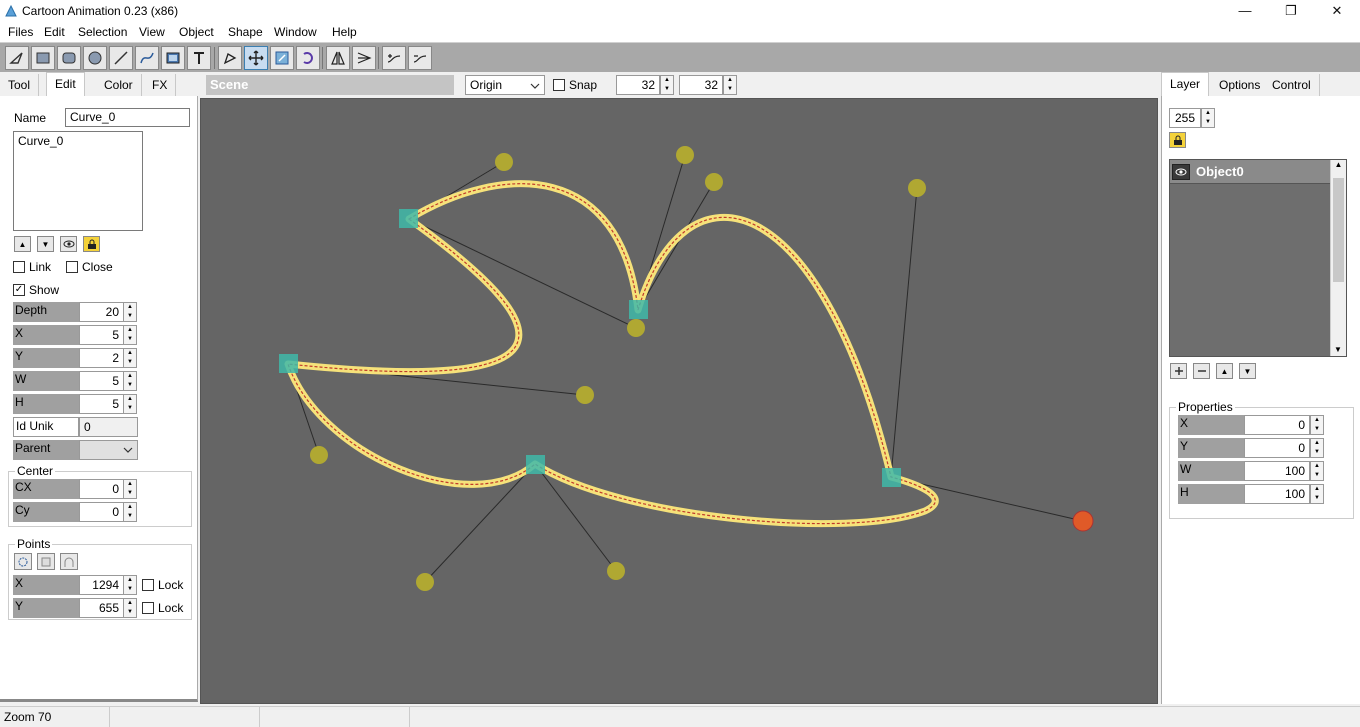 The image size is (1360, 727). I want to click on tab-layer: Layer, so click(1185, 84).